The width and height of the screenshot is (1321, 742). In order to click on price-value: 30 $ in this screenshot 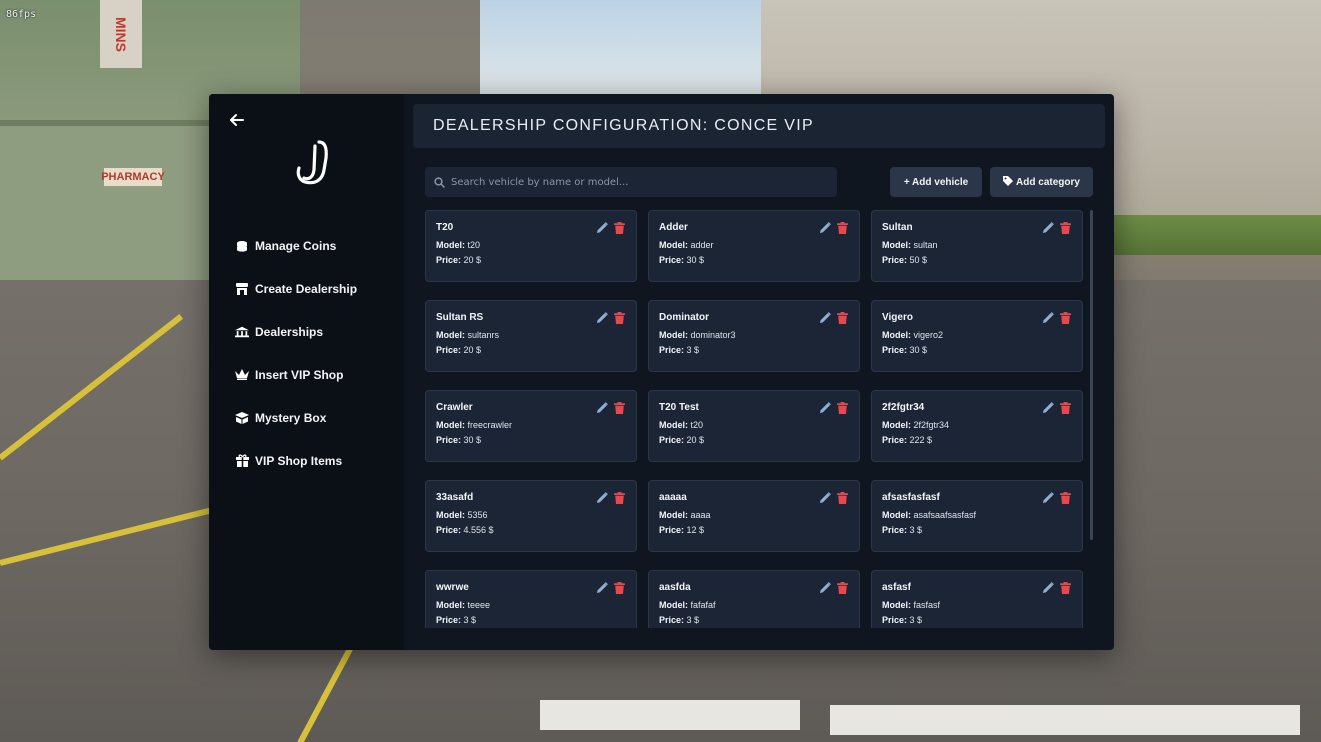, I will do `click(695, 260)`.